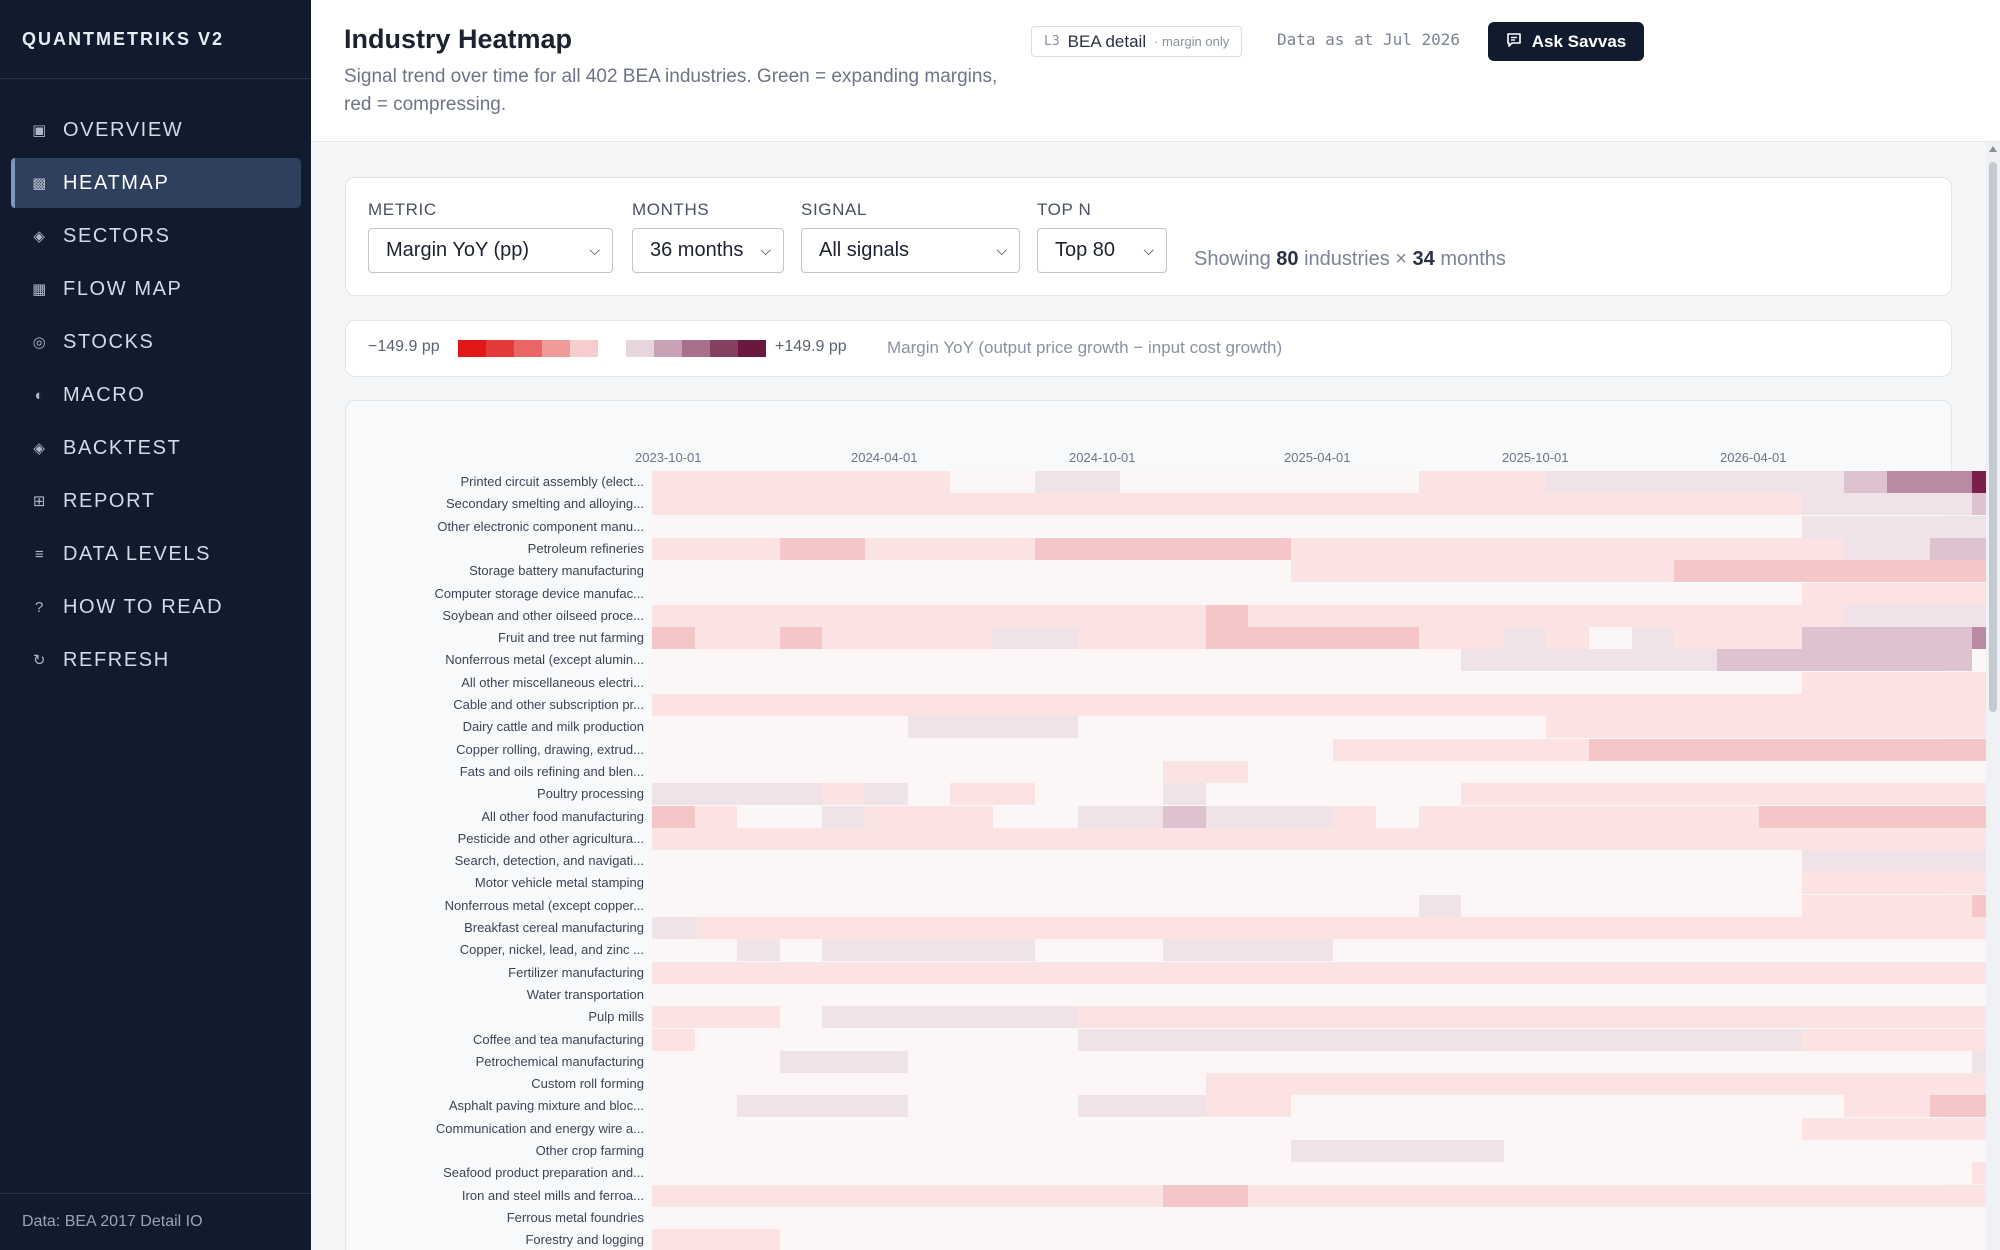 Image resolution: width=2000 pixels, height=1250 pixels. What do you see at coordinates (1173, 928) in the screenshot?
I see `heatmap-row: Breakfast cereal manufacturing` at bounding box center [1173, 928].